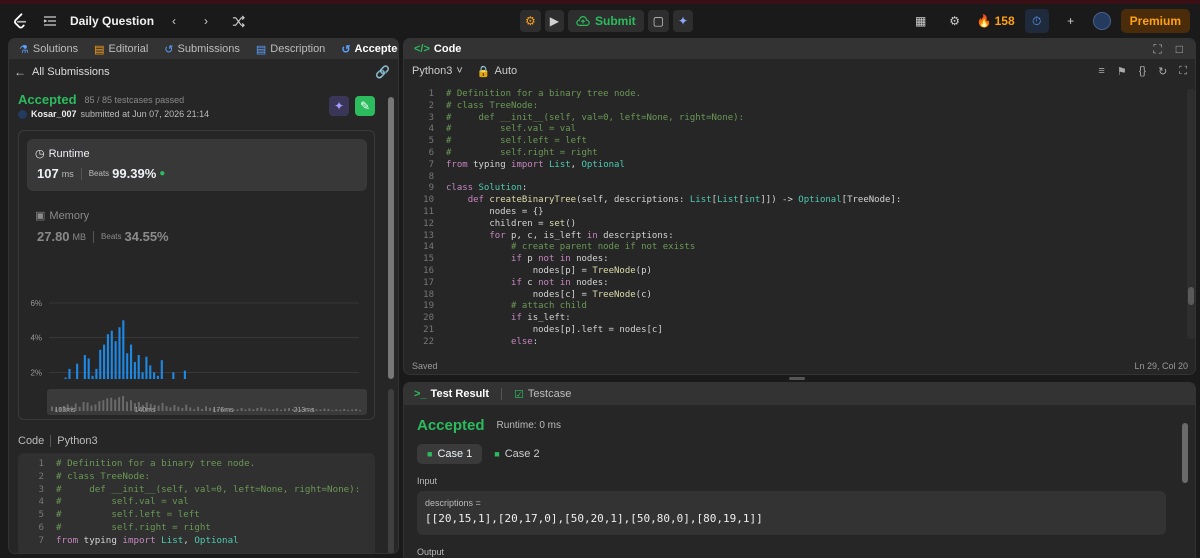  What do you see at coordinates (658, 21) in the screenshot?
I see `notes-button: ▢` at bounding box center [658, 21].